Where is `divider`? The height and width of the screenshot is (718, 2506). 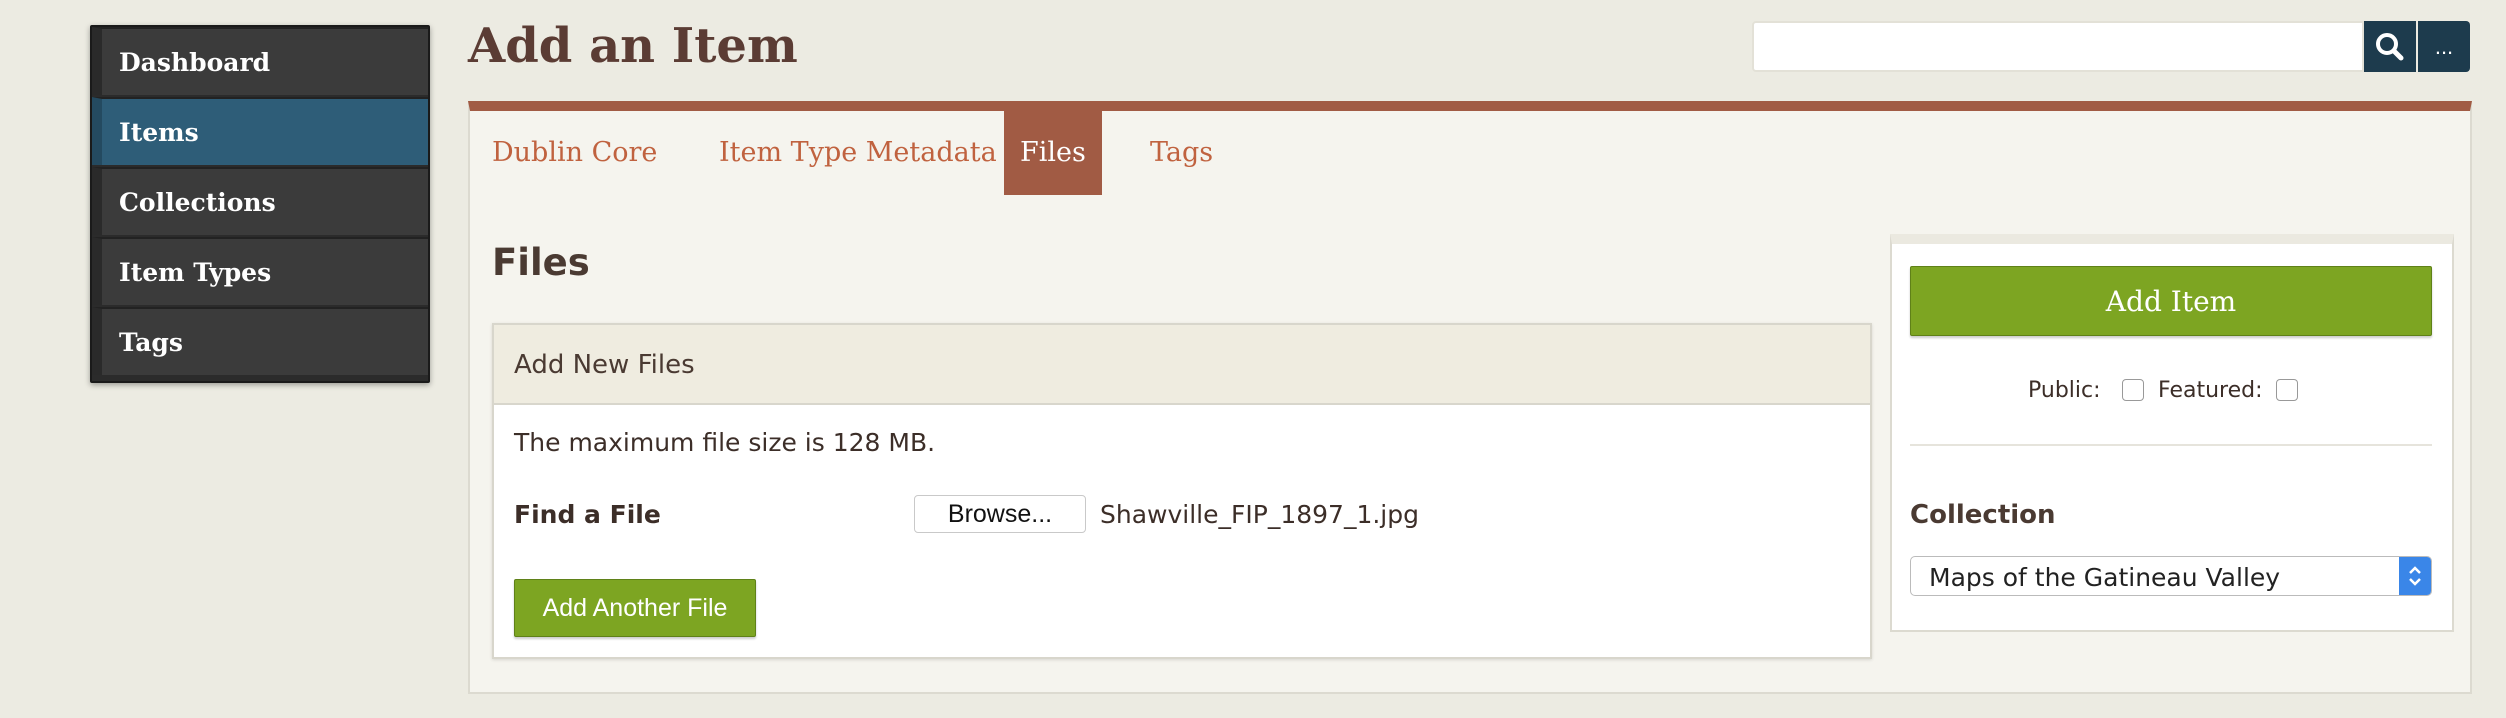
divider is located at coordinates (2171, 445).